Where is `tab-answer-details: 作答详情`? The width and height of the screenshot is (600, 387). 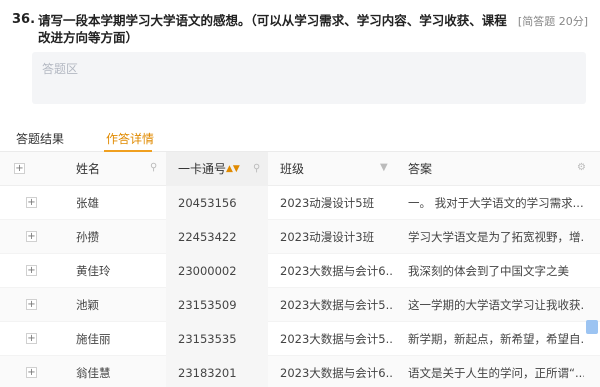 tab-answer-details: 作答详情 is located at coordinates (130, 138).